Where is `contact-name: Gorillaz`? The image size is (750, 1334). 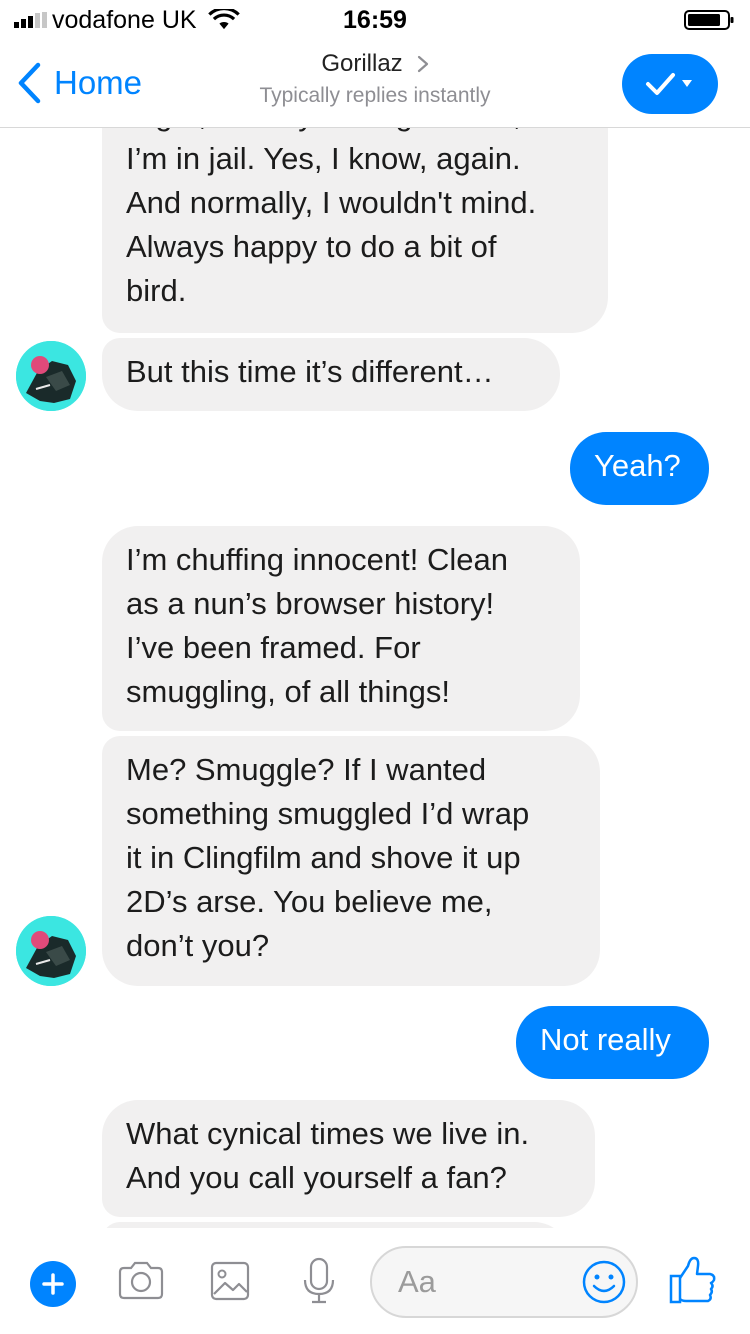
contact-name: Gorillaz is located at coordinates (362, 63).